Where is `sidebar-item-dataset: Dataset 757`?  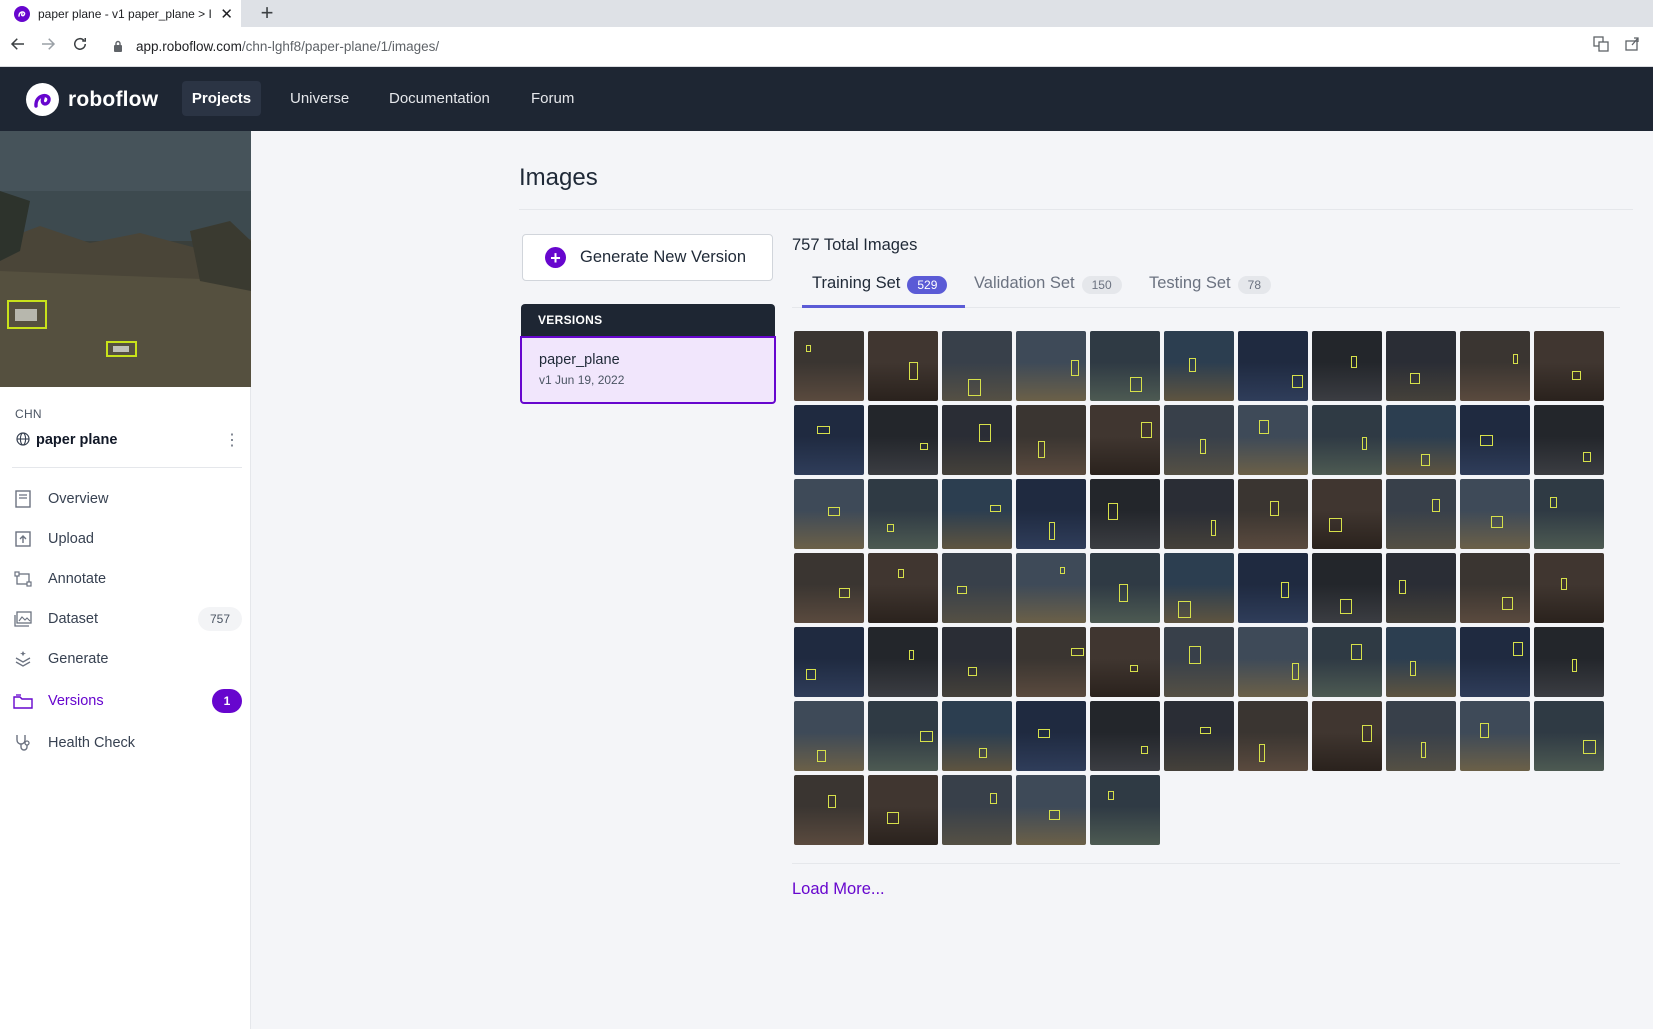
sidebar-item-dataset: Dataset 757 is located at coordinates (127, 619).